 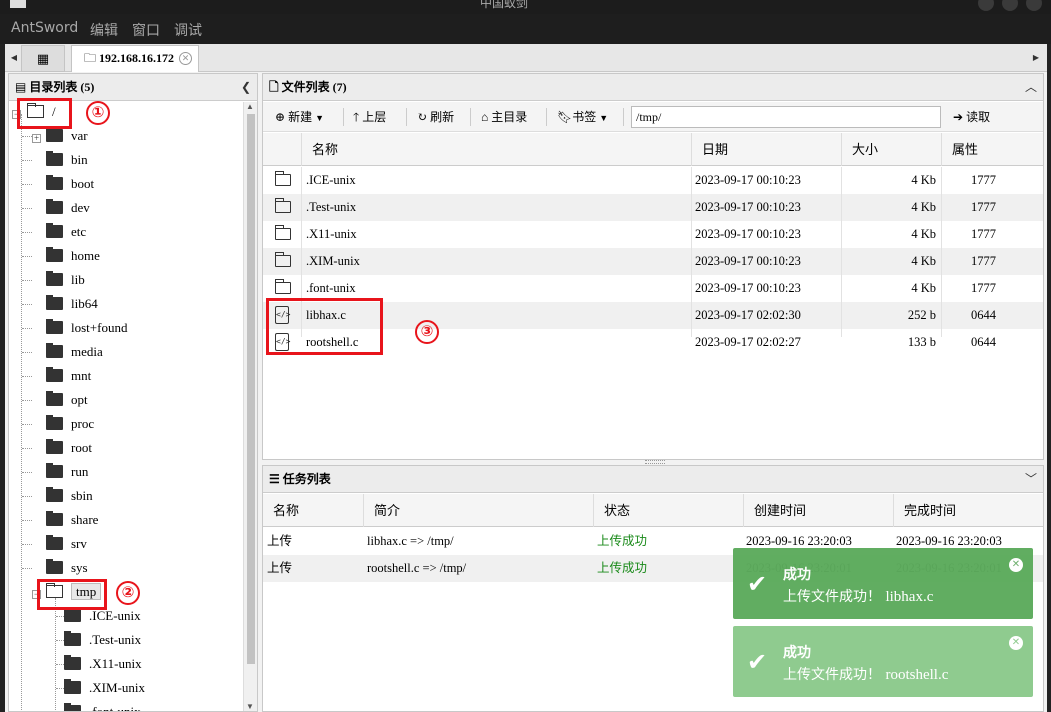 I want to click on file-date: 2023-09-17 02:02:30, so click(x=748, y=315).